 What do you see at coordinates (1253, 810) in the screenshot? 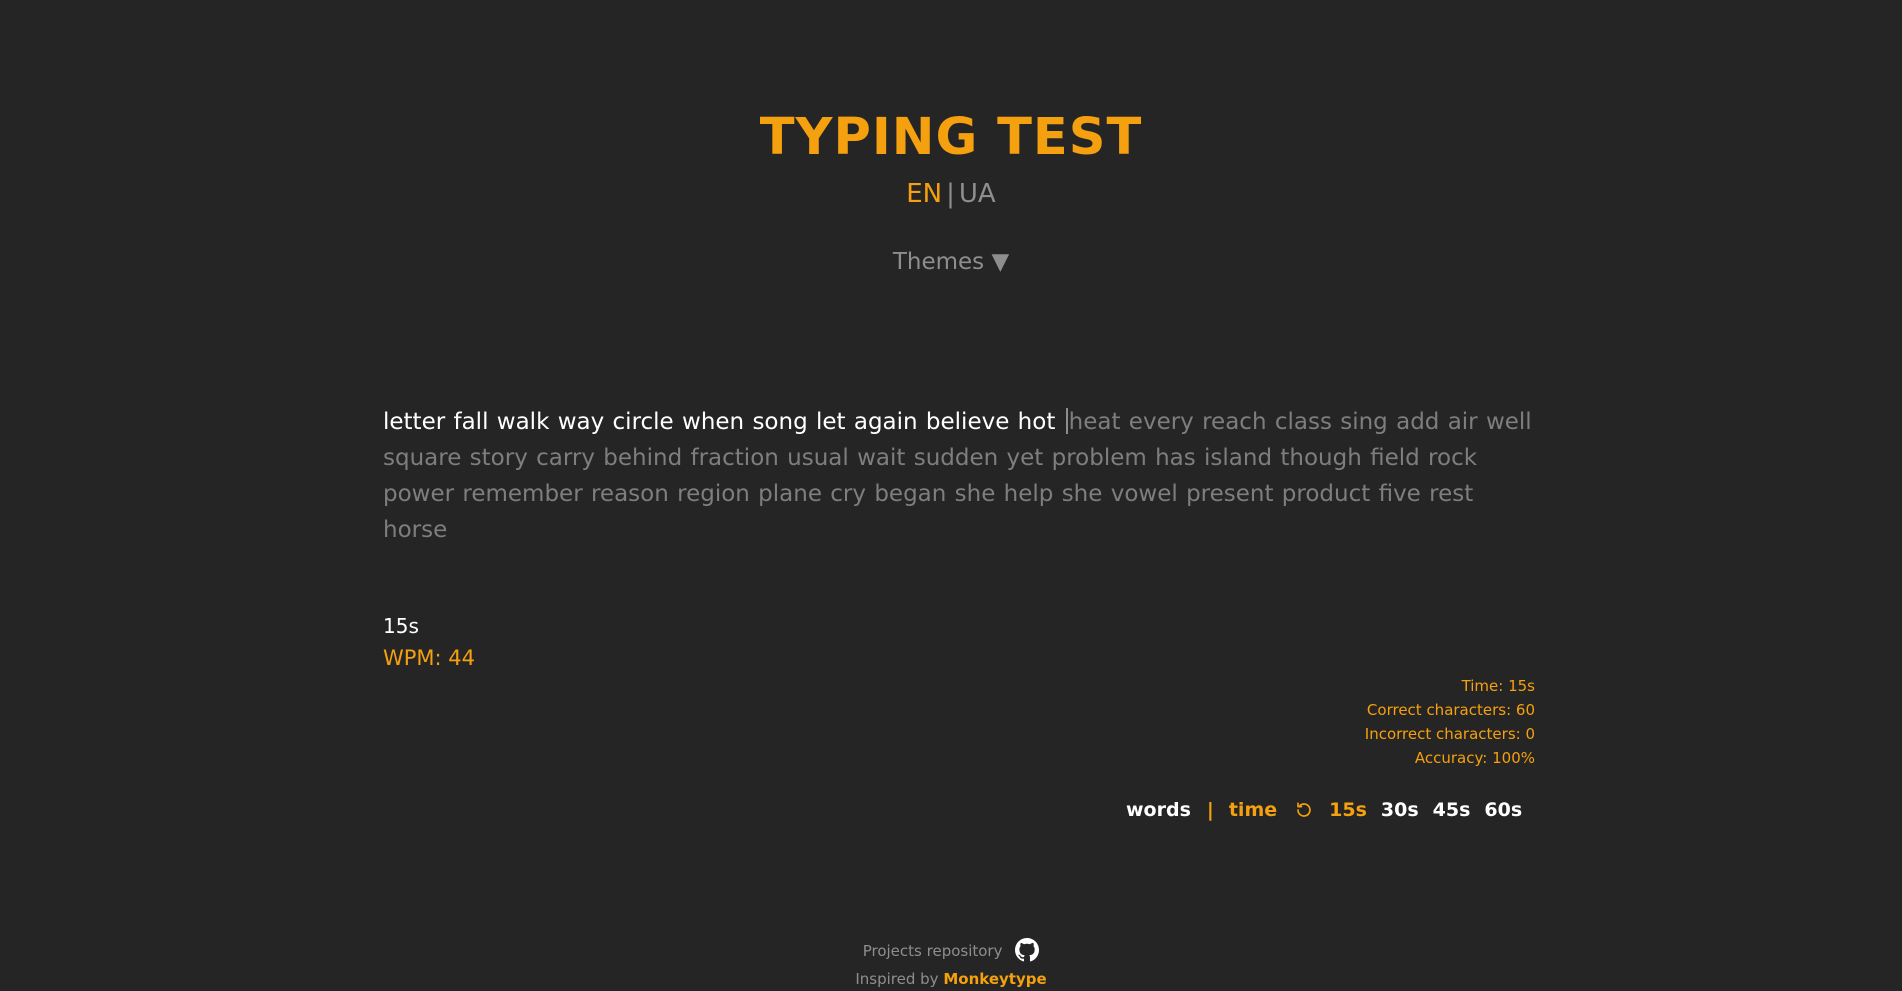
I see `time-mode-button: time` at bounding box center [1253, 810].